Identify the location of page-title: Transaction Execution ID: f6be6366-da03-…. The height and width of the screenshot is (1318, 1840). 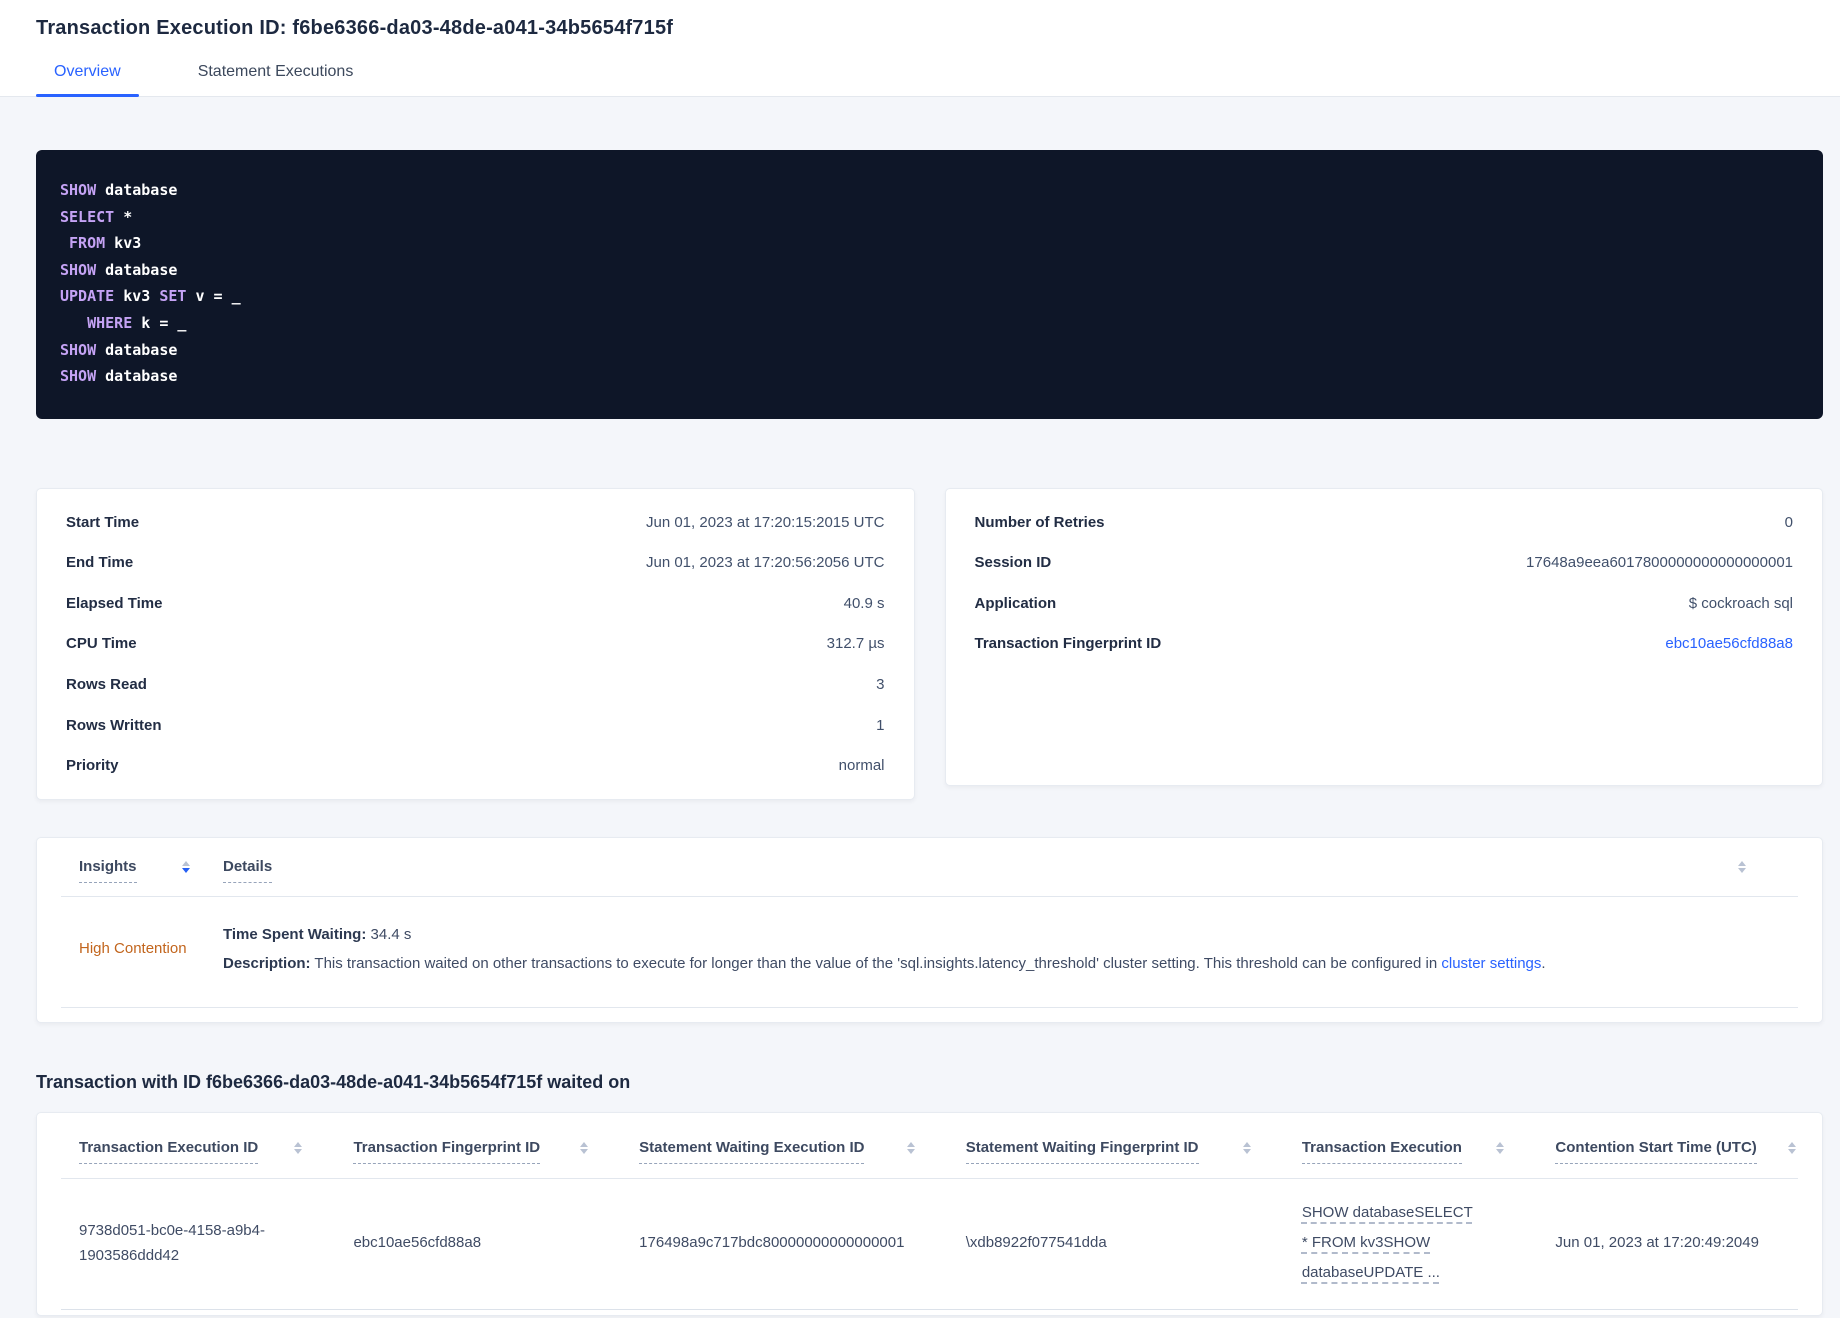
(355, 28).